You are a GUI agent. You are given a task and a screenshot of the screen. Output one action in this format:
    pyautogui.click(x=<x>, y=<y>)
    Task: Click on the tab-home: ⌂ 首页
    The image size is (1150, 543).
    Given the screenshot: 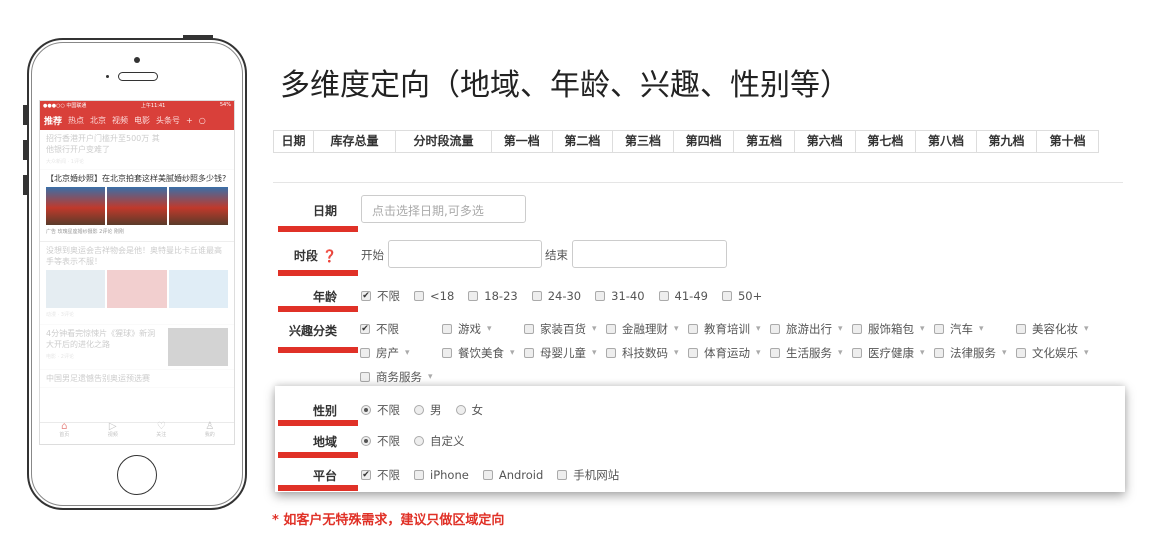 What is the action you would take?
    pyautogui.click(x=64, y=433)
    